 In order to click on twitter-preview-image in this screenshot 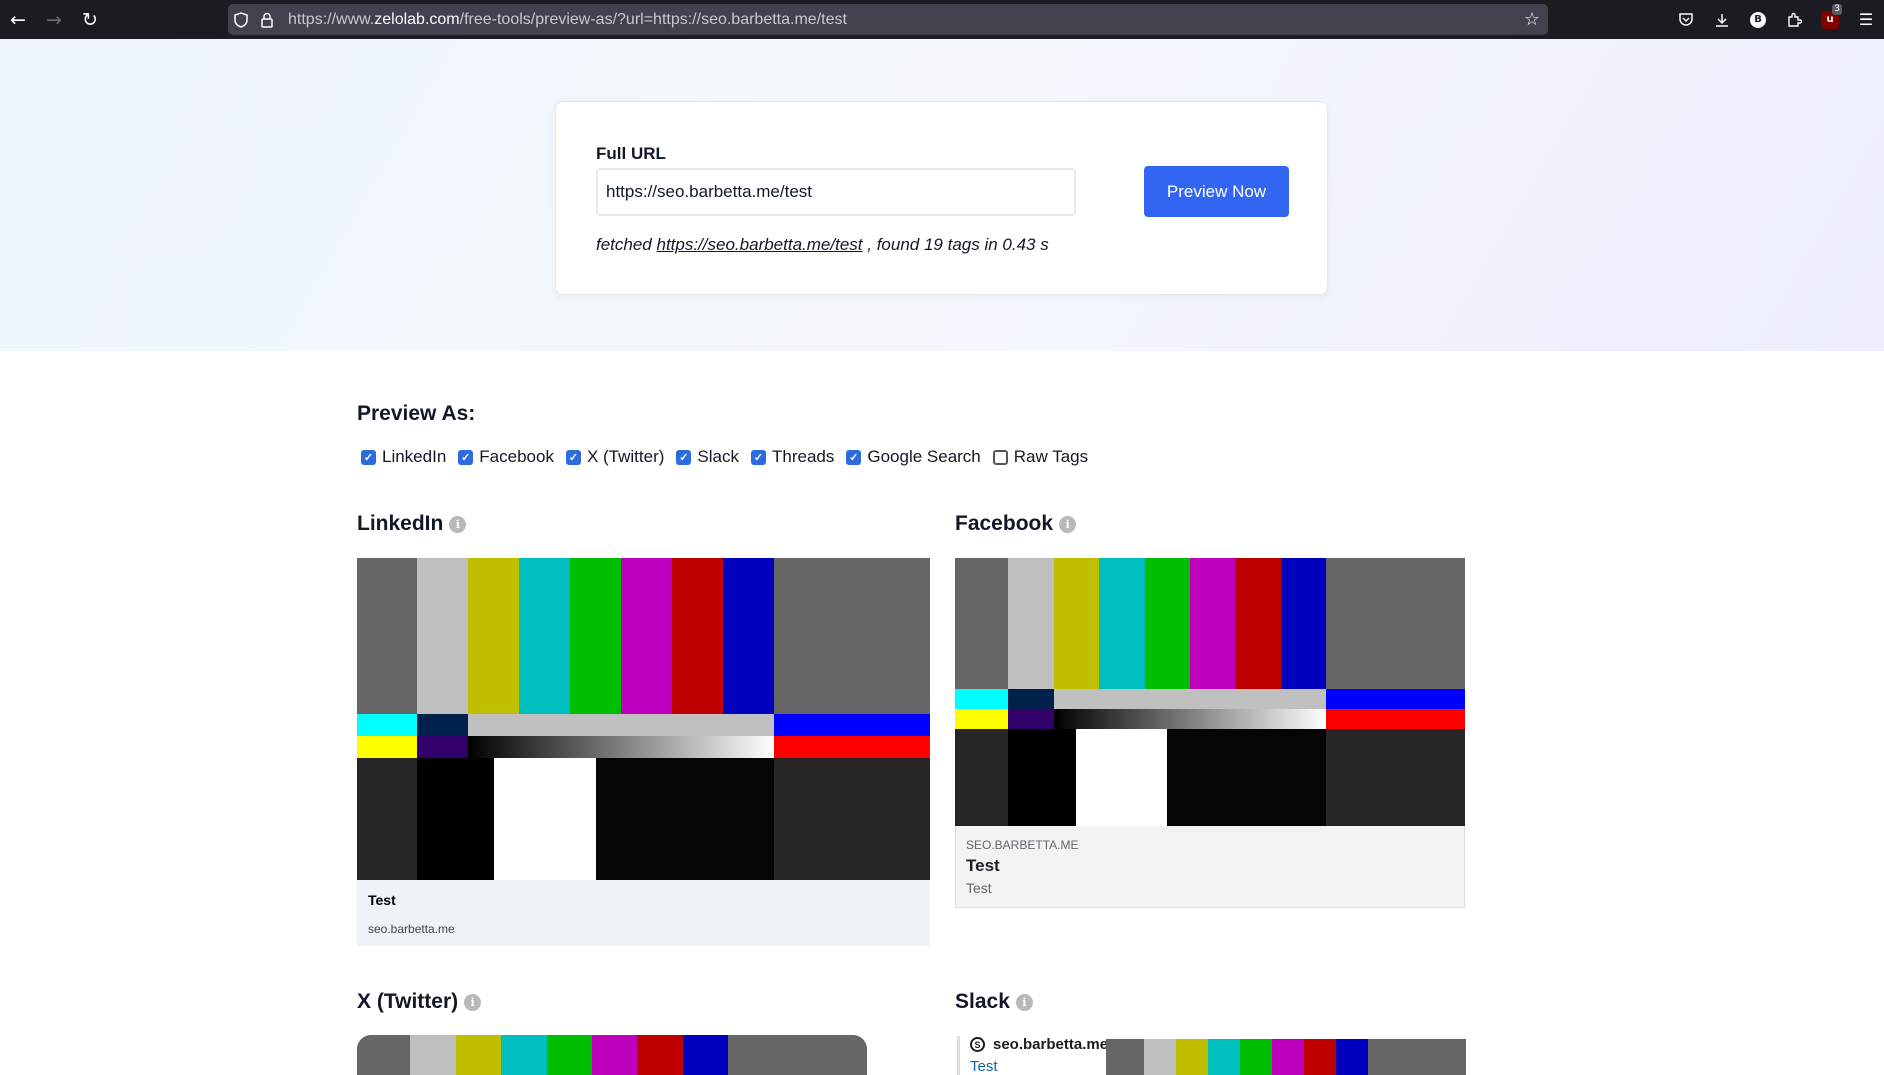, I will do `click(612, 1055)`.